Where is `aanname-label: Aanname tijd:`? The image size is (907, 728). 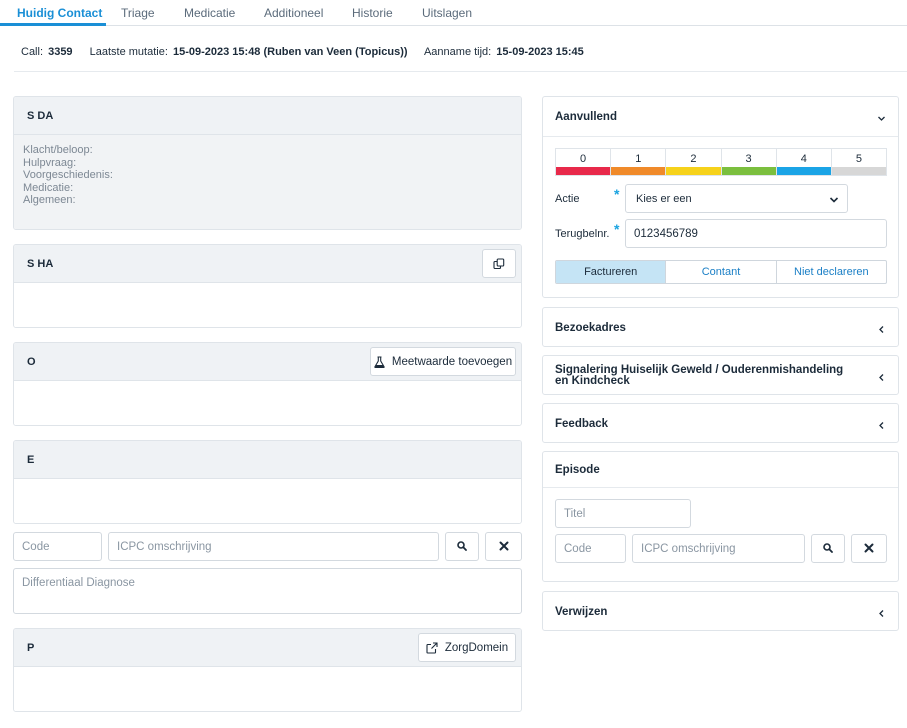
aanname-label: Aanname tijd: is located at coordinates (457, 52).